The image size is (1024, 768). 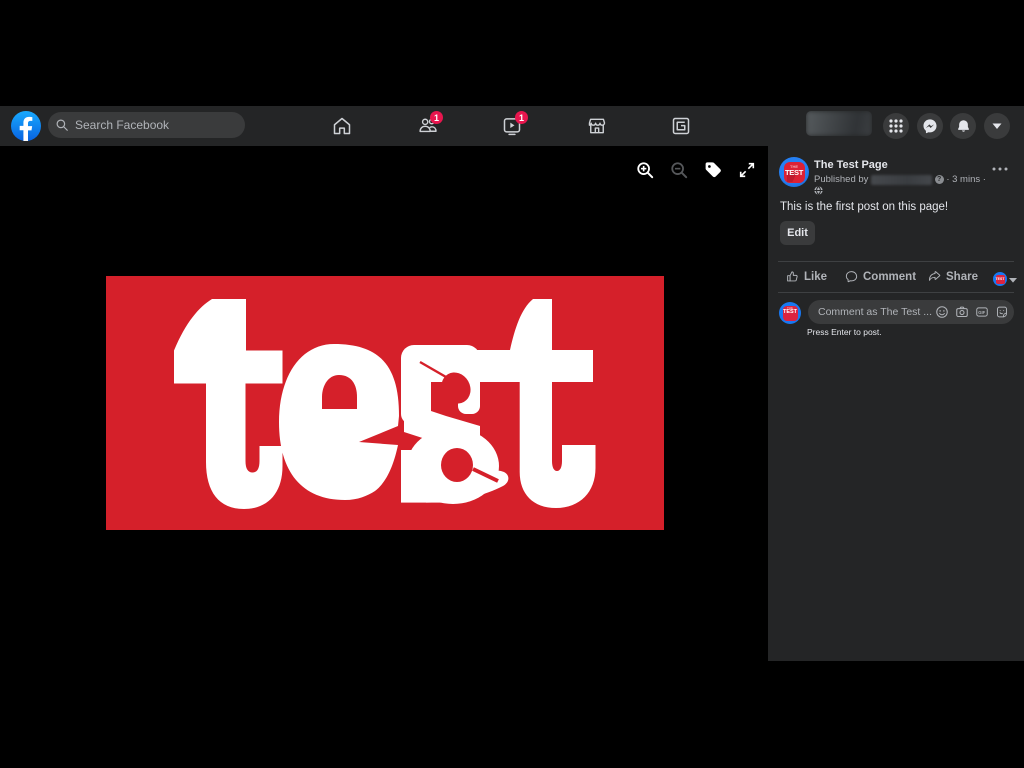 What do you see at coordinates (981, 312) in the screenshot?
I see `svg-text: GIF` at bounding box center [981, 312].